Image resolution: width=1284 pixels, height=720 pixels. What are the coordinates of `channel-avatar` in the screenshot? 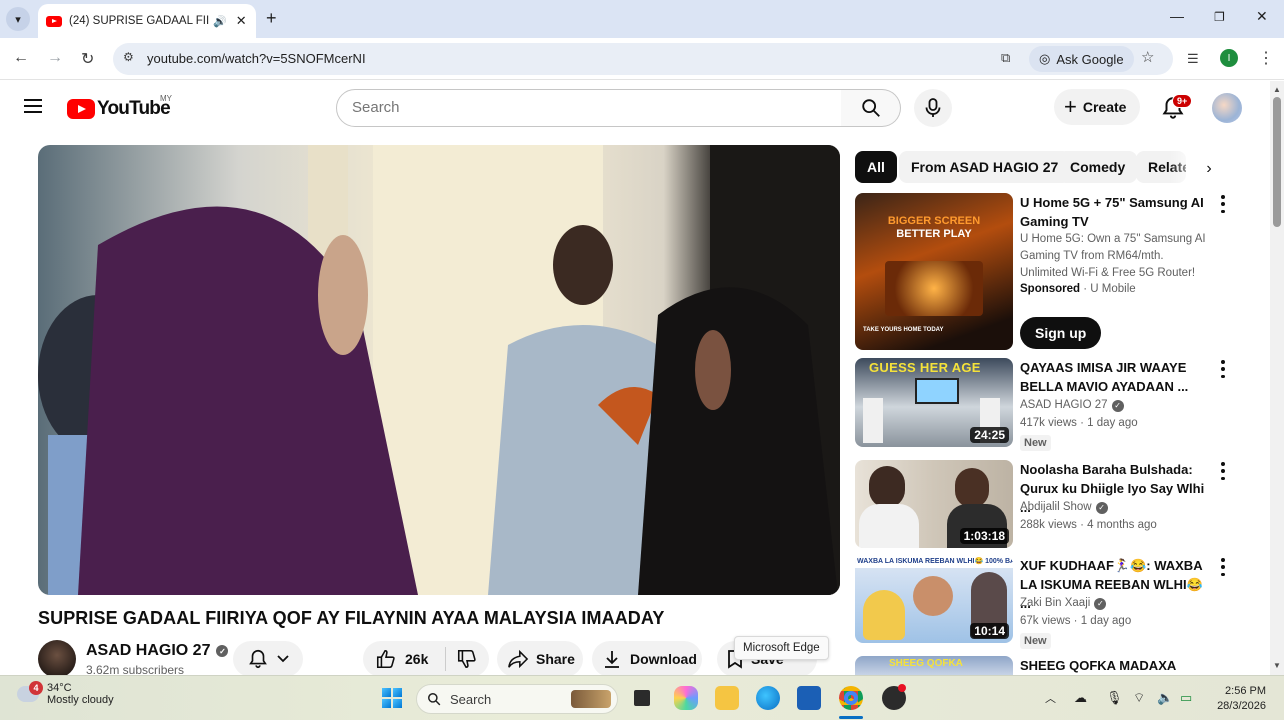 It's located at (57, 659).